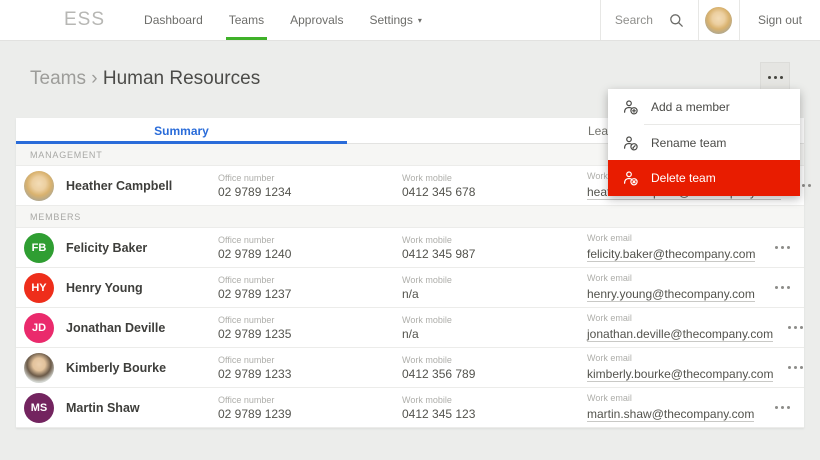 This screenshot has height=460, width=820. Describe the element at coordinates (255, 373) in the screenshot. I see `office-number-value: 02 9789 1233` at that location.